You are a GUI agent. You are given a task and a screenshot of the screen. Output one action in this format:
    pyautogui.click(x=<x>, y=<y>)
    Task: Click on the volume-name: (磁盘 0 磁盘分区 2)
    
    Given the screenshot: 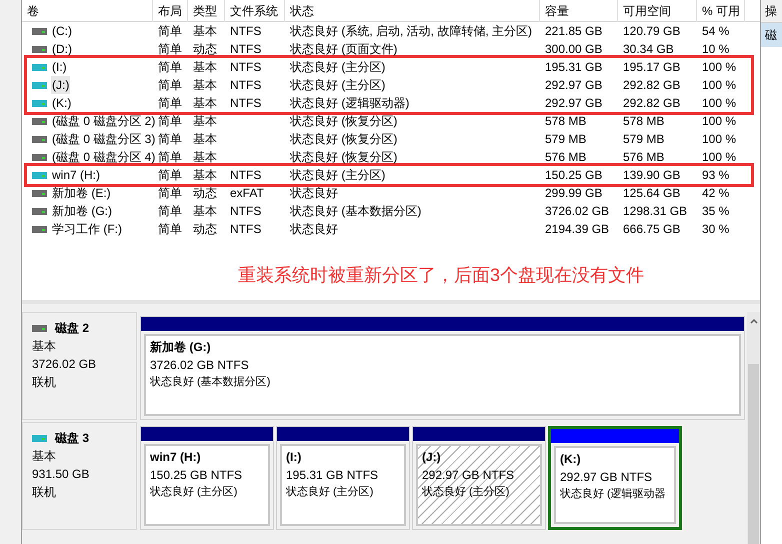 What is the action you would take?
    pyautogui.click(x=103, y=121)
    